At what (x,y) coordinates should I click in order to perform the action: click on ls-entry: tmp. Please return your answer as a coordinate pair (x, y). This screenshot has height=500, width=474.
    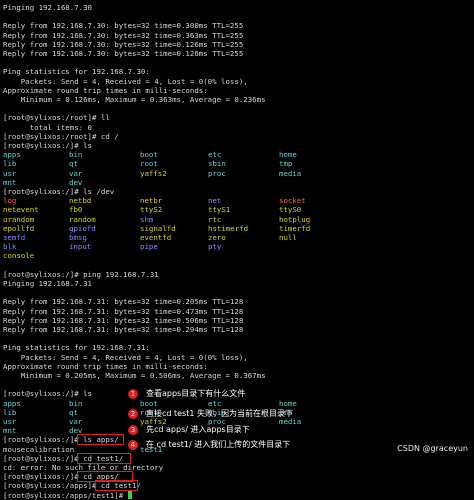
    Looking at the image, I should click on (286, 164).